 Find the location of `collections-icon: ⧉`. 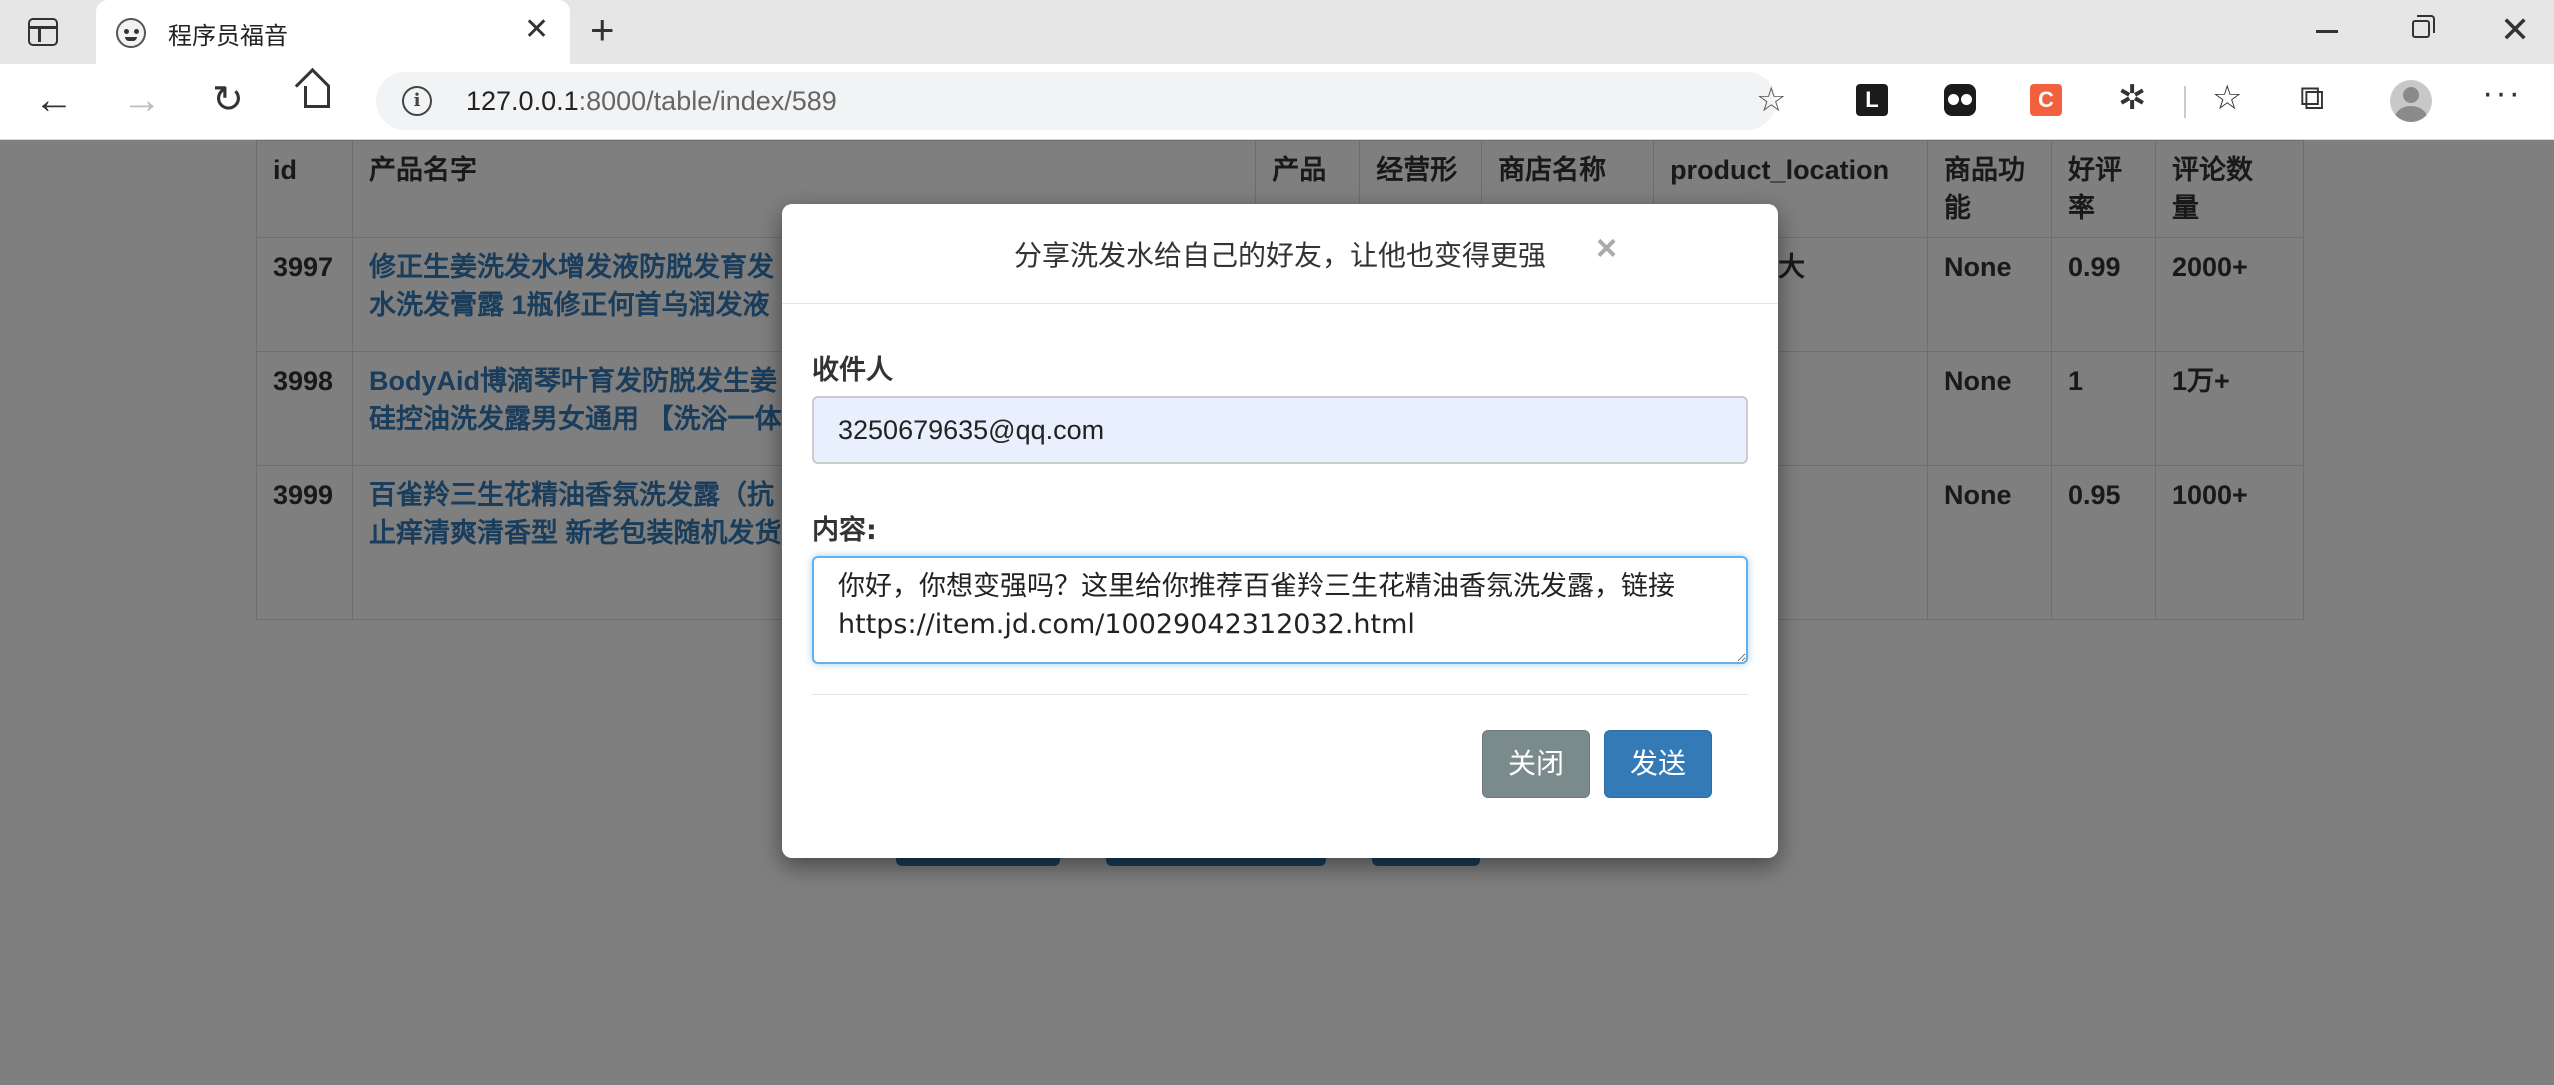

collections-icon: ⧉ is located at coordinates (2312, 98).